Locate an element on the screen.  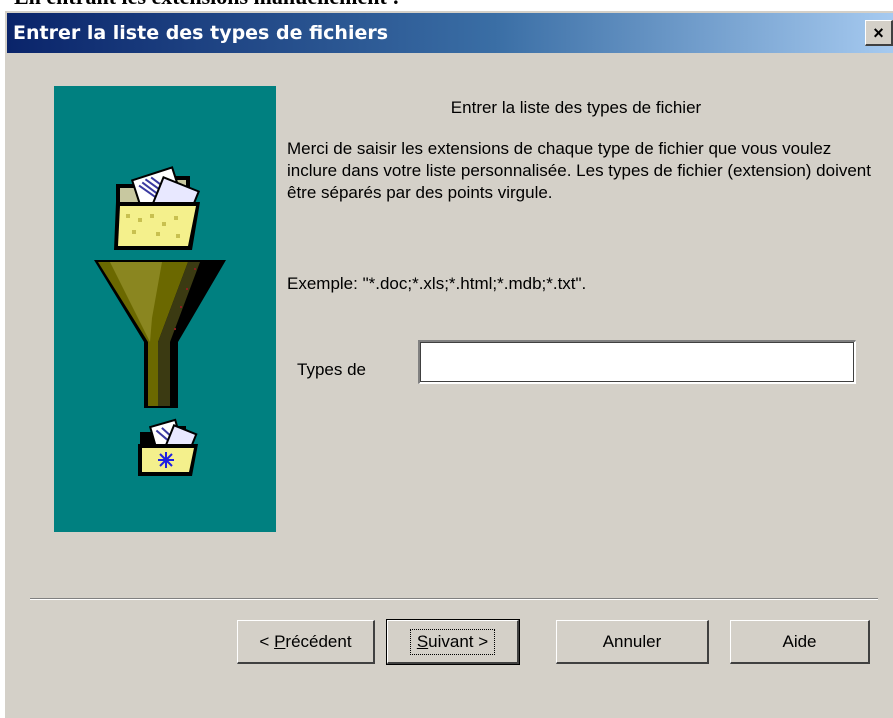
next-button-label: Suivant > is located at coordinates (452, 641).